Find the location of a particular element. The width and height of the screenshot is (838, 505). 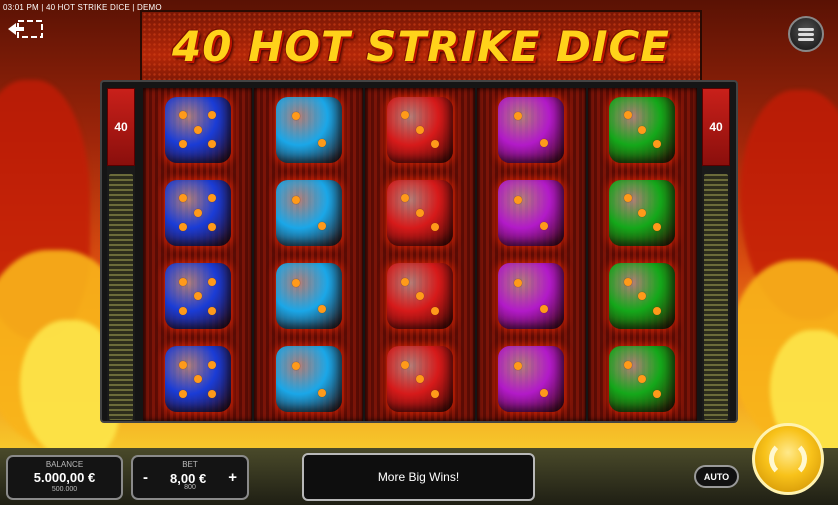

right-win-meter is located at coordinates (716, 297).